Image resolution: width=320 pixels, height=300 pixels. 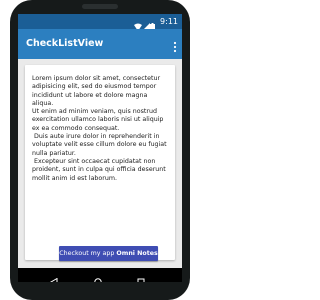 I want to click on button-label-prefix: Checkout my app, so click(x=88, y=253).